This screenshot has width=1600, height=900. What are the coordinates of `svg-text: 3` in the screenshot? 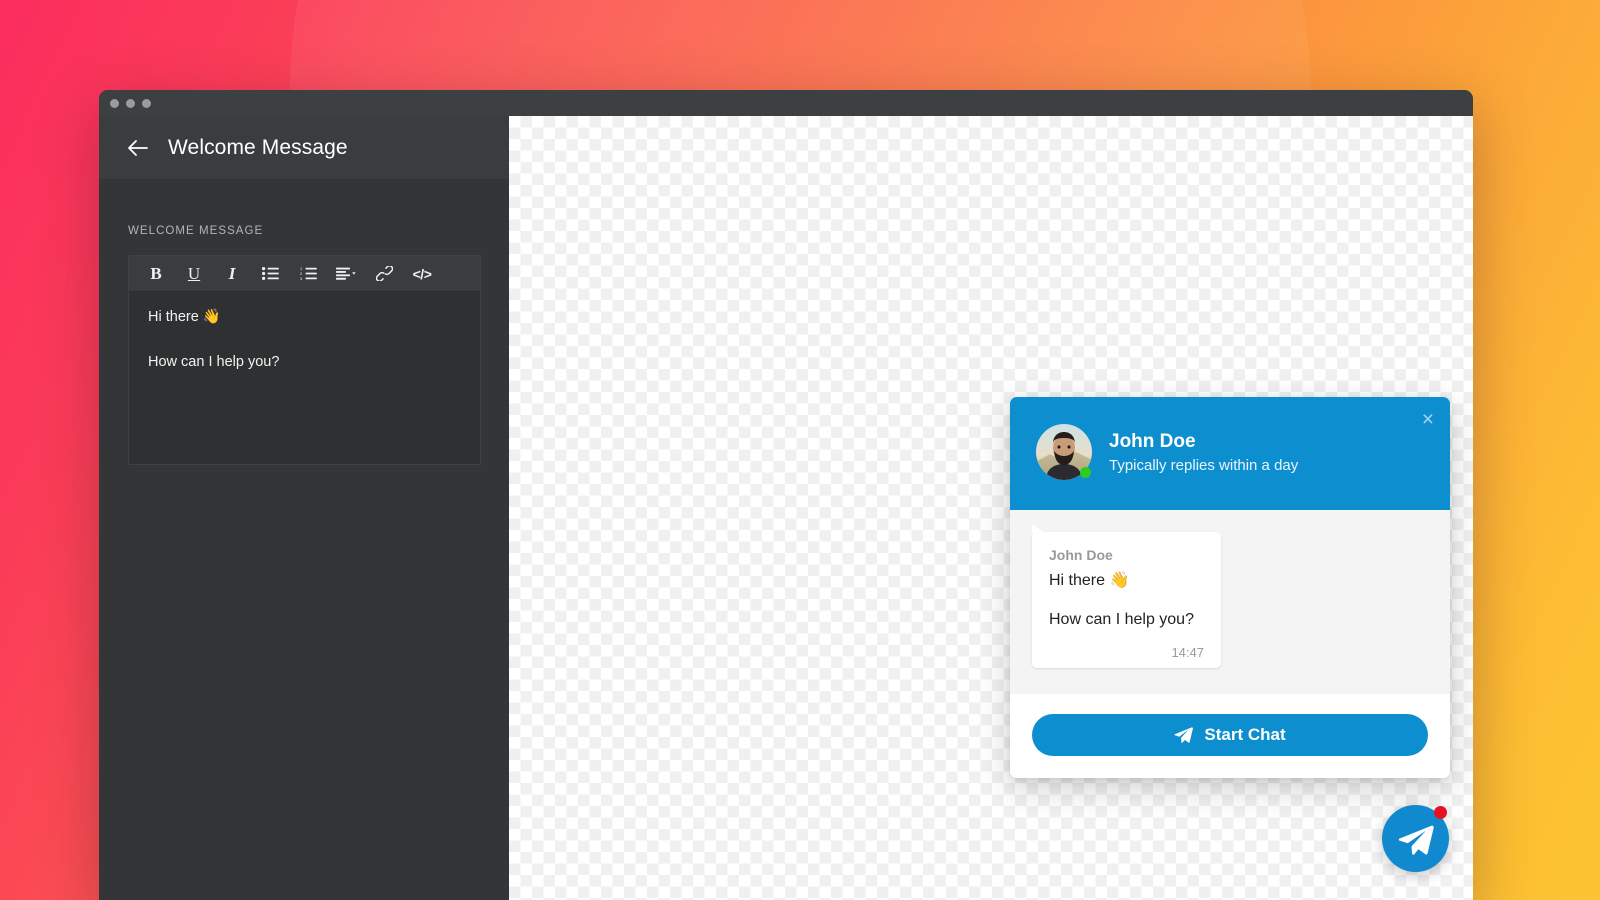 It's located at (301, 278).